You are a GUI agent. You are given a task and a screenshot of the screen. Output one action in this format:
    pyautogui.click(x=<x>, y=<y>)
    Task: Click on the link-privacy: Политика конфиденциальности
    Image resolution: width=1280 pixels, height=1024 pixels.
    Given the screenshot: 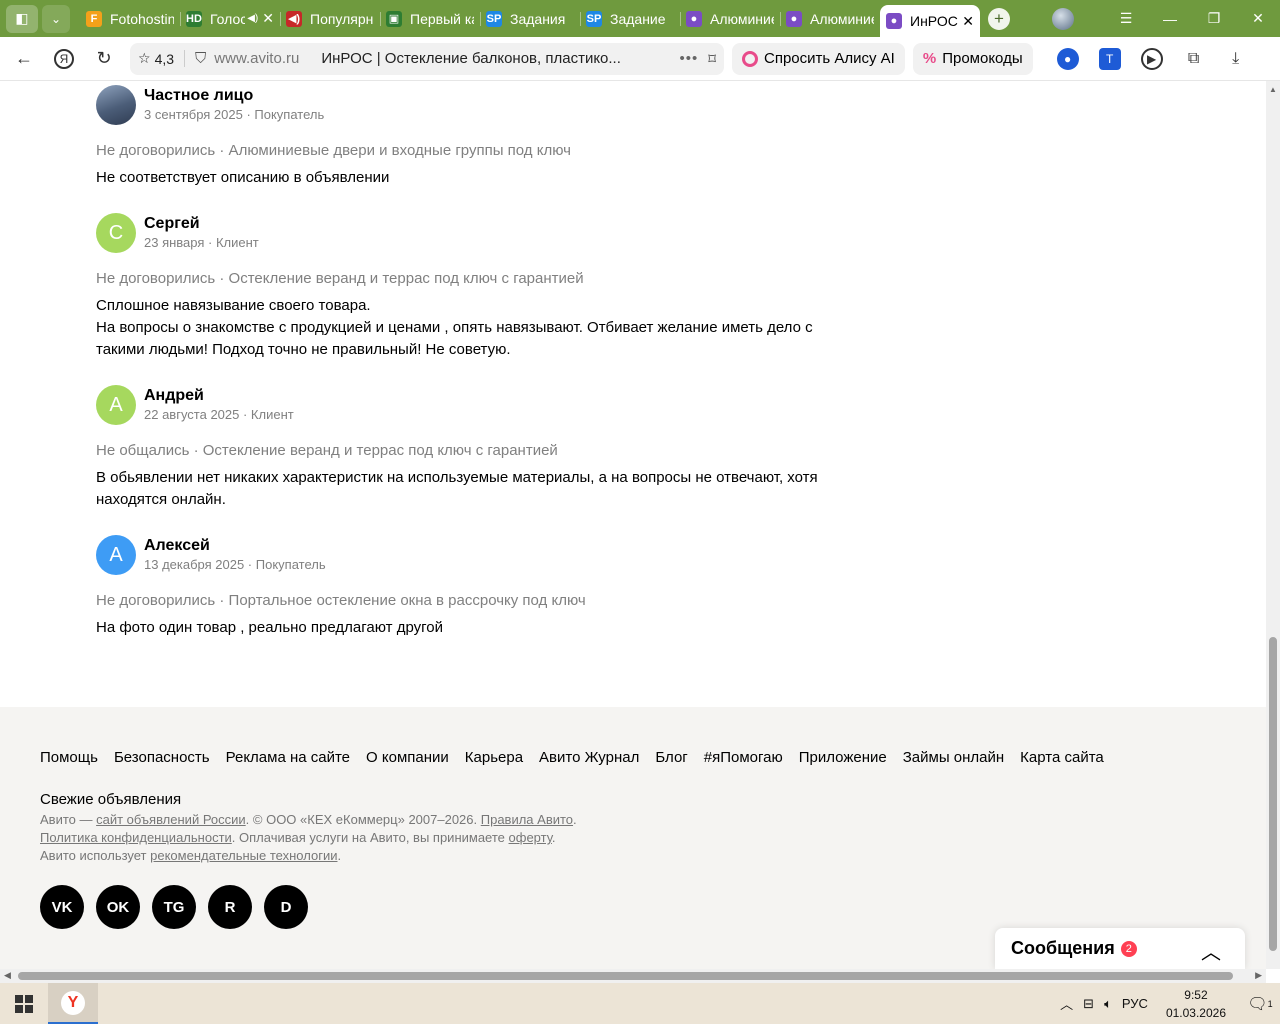 What is the action you would take?
    pyautogui.click(x=136, y=837)
    